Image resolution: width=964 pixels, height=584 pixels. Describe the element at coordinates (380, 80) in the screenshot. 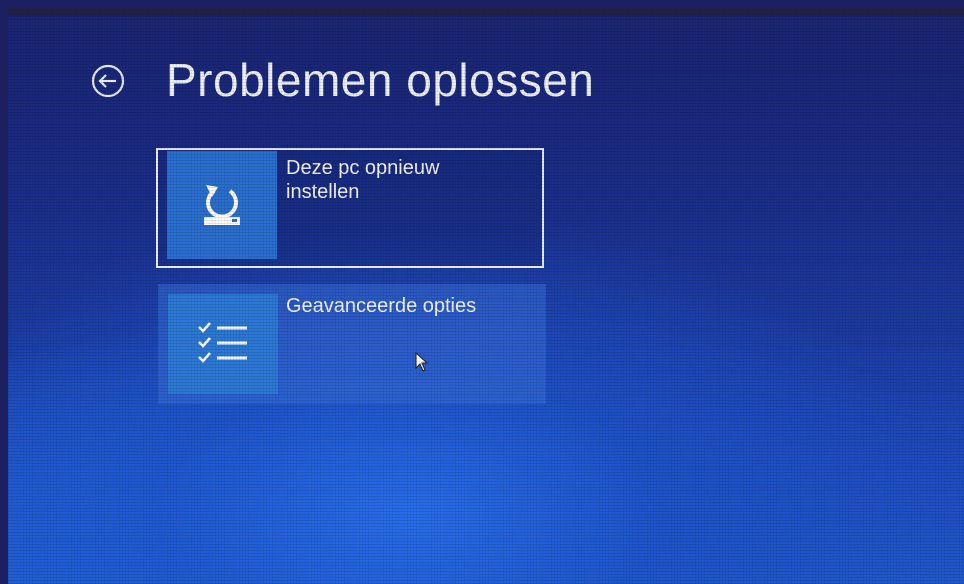

I see `page-title: Problemen oplossen` at that location.